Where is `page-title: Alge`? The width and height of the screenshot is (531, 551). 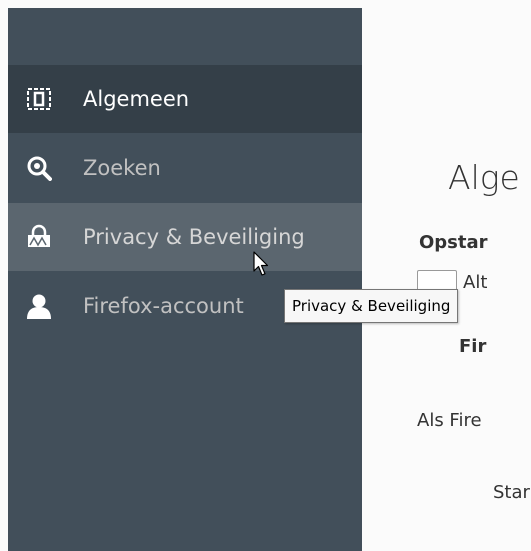 page-title: Alge is located at coordinates (484, 177).